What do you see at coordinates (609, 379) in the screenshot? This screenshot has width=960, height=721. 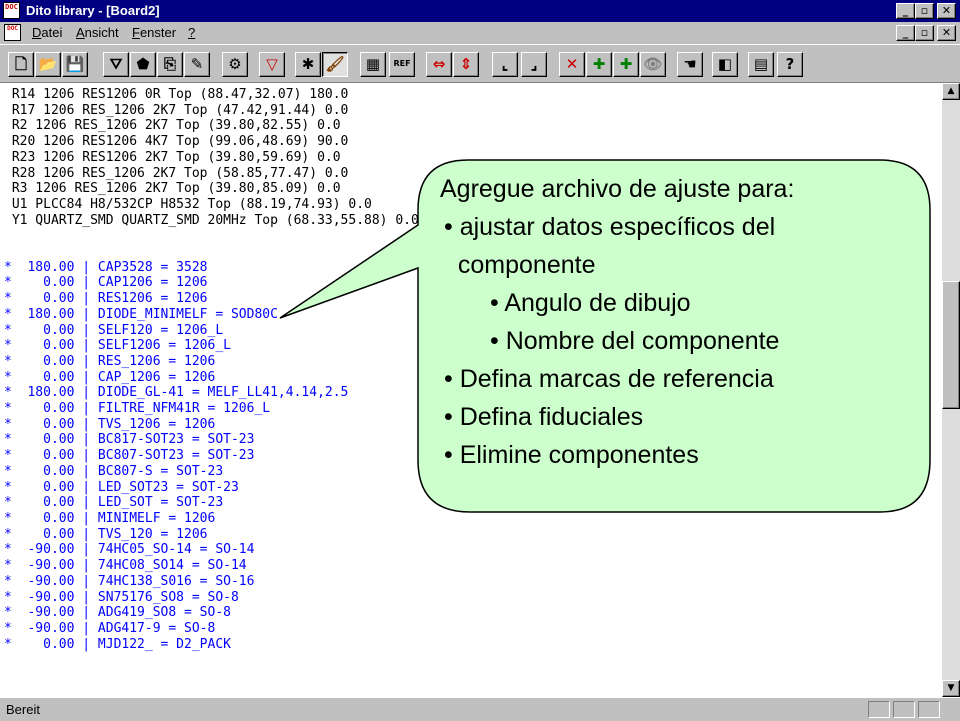 I see `callout-item: • Defina marcas de referencia` at bounding box center [609, 379].